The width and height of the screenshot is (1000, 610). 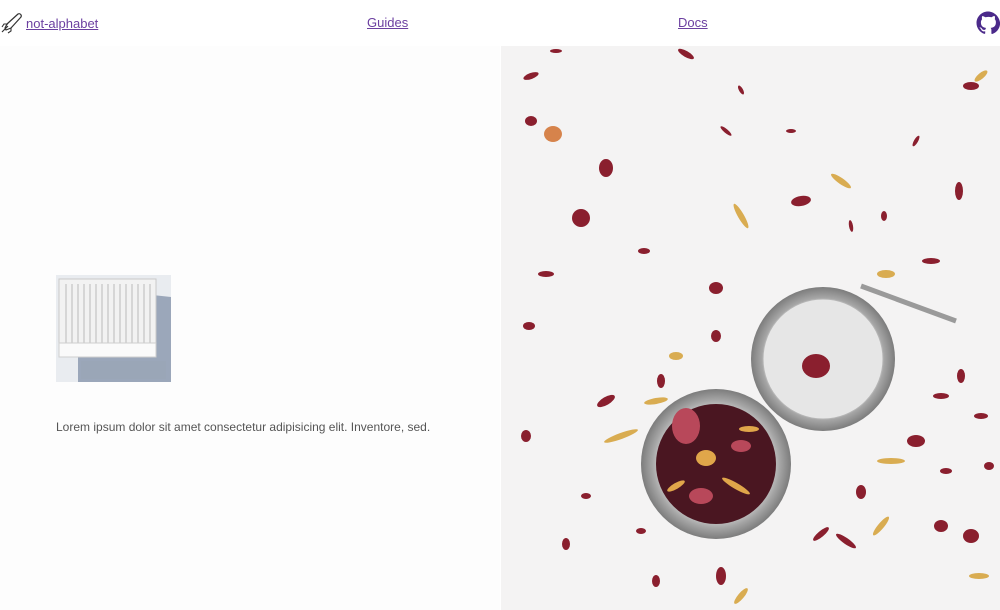 What do you see at coordinates (693, 22) in the screenshot?
I see `nav-link-docs: Docs` at bounding box center [693, 22].